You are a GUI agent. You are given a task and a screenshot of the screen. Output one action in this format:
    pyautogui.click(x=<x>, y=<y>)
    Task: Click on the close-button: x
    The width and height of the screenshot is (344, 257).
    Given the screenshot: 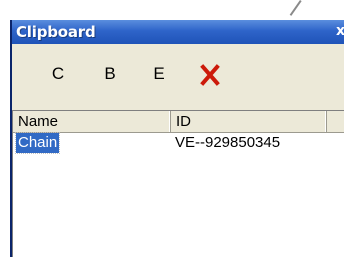 What is the action you would take?
    pyautogui.click(x=340, y=31)
    